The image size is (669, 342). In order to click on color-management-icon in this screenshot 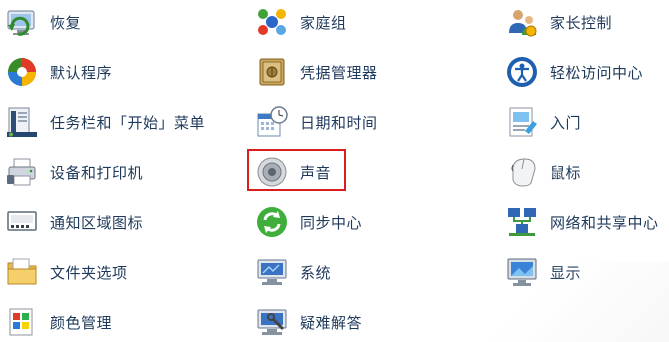, I will do `click(22, 322)`.